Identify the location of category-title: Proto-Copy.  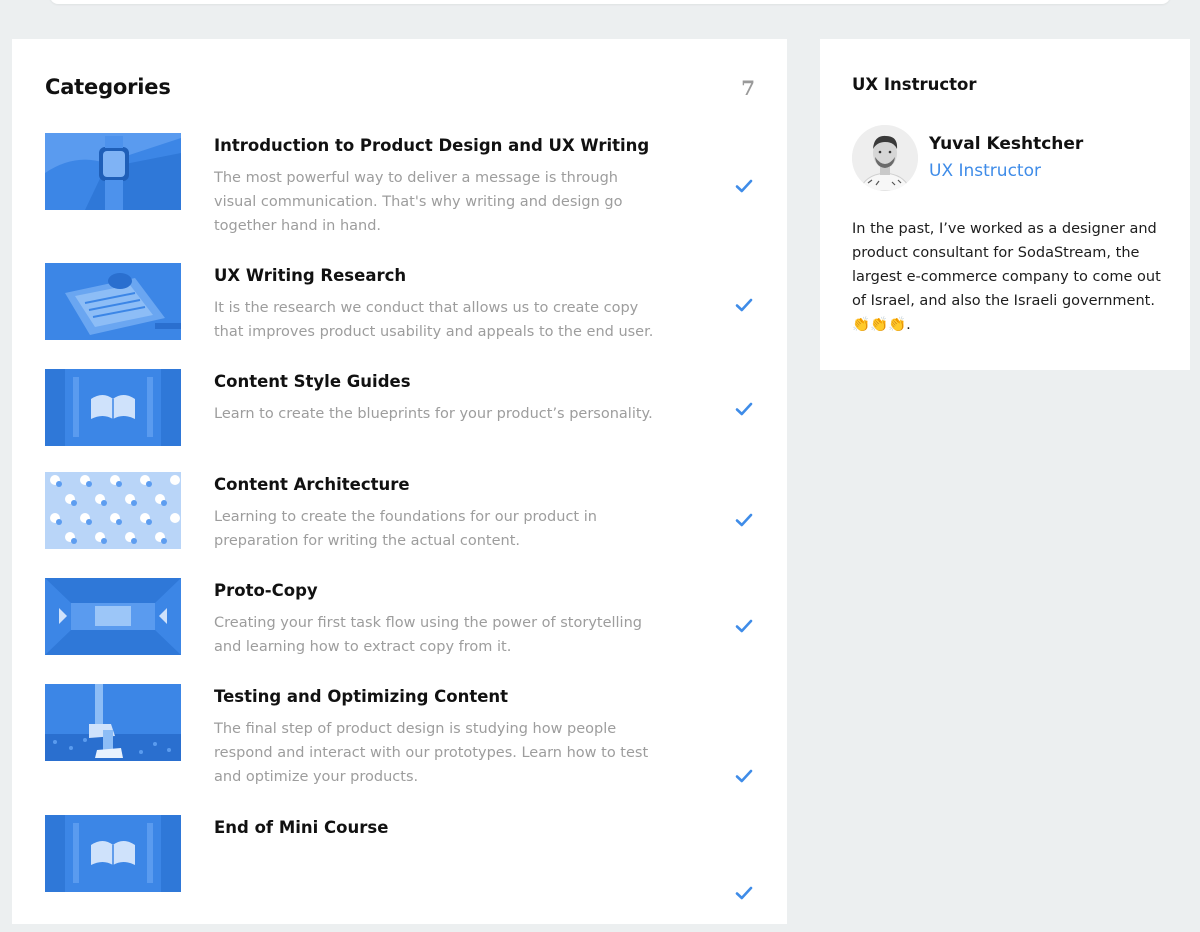
(266, 590).